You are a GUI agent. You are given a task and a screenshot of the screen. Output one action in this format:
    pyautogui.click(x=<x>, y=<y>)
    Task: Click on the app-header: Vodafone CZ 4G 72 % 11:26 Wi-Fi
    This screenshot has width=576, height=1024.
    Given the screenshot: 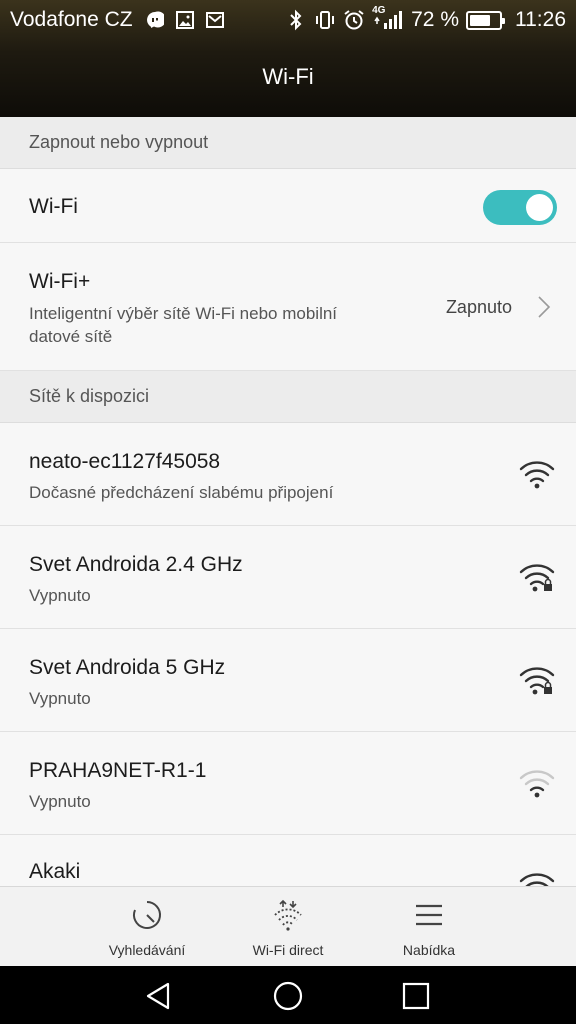 What is the action you would take?
    pyautogui.click(x=288, y=58)
    